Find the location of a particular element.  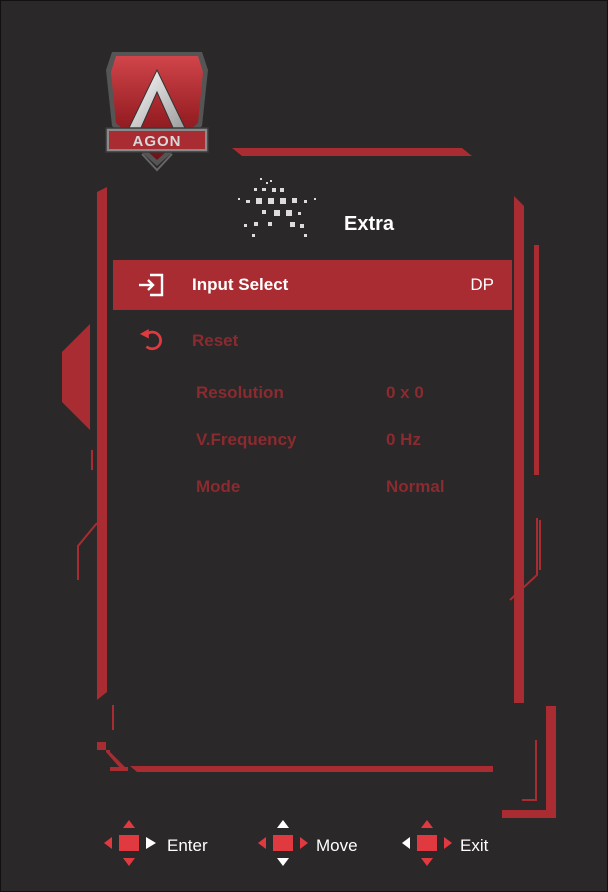

hint-enter: Enter is located at coordinates (160, 843).